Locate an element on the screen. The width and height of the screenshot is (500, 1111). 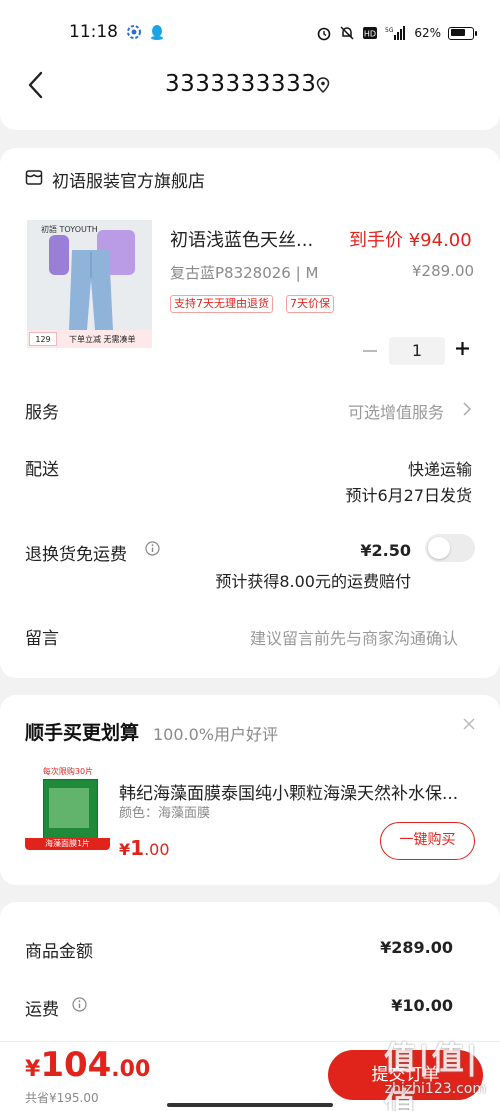
info-icon is located at coordinates (152, 548).